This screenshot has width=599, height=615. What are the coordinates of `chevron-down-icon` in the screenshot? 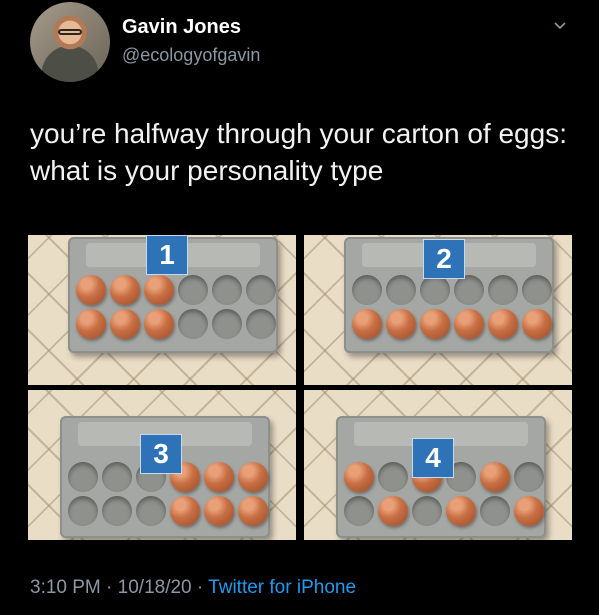 It's located at (560, 26).